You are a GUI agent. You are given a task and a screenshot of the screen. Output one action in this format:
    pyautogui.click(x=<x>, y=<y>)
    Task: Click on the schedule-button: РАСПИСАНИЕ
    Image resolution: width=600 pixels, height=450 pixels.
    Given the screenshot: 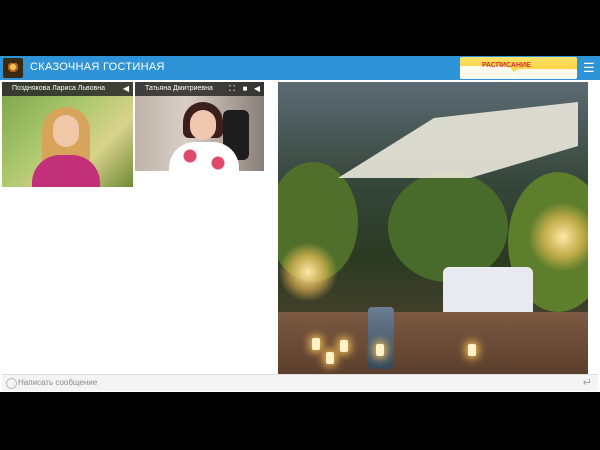 What is the action you would take?
    pyautogui.click(x=518, y=68)
    